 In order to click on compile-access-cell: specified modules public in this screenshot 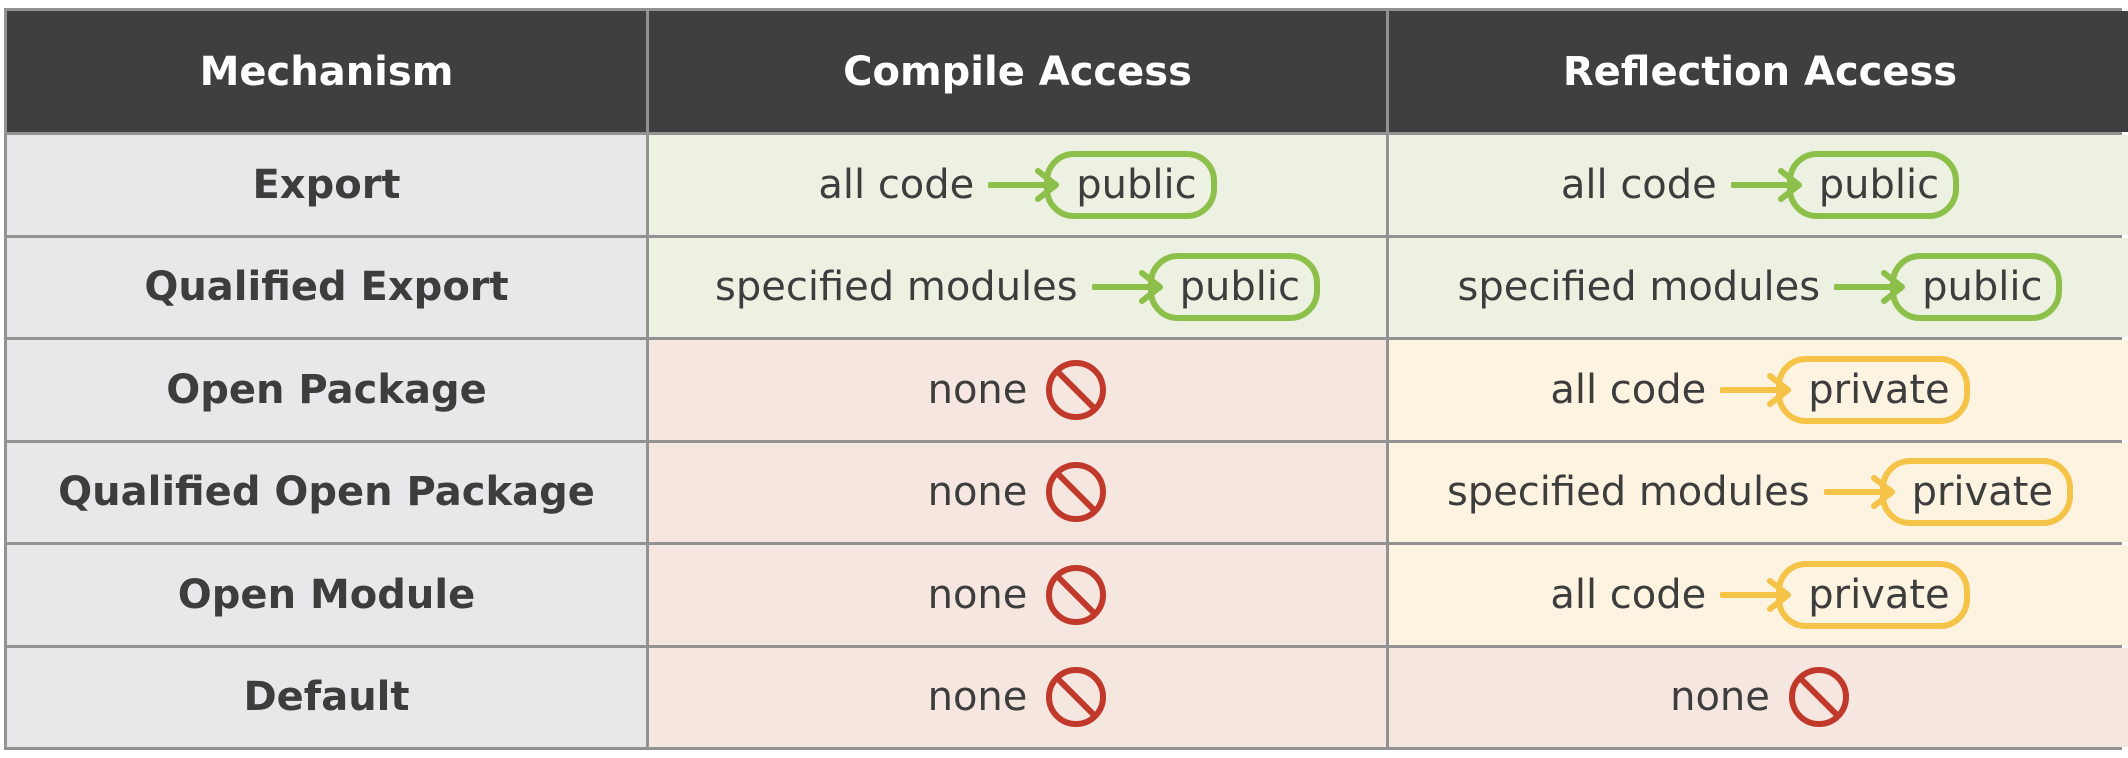, I will do `click(1017, 287)`.